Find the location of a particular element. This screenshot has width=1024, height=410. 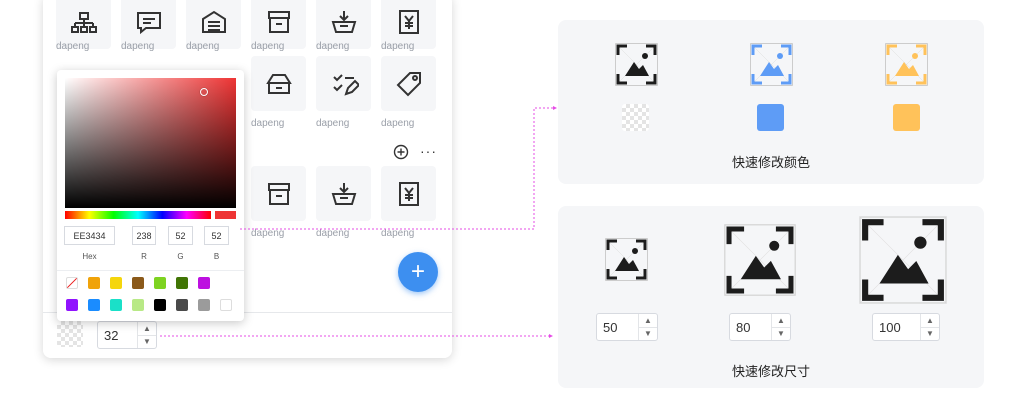

orange-color-swatch is located at coordinates (906, 117).